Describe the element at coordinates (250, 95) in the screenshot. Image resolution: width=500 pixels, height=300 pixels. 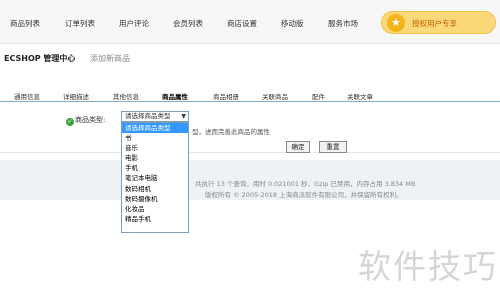
I see `tab-bar: 通用信息 详细描述 其他信息 商品属性 商品相册 关联商品 配件 关联文章` at that location.